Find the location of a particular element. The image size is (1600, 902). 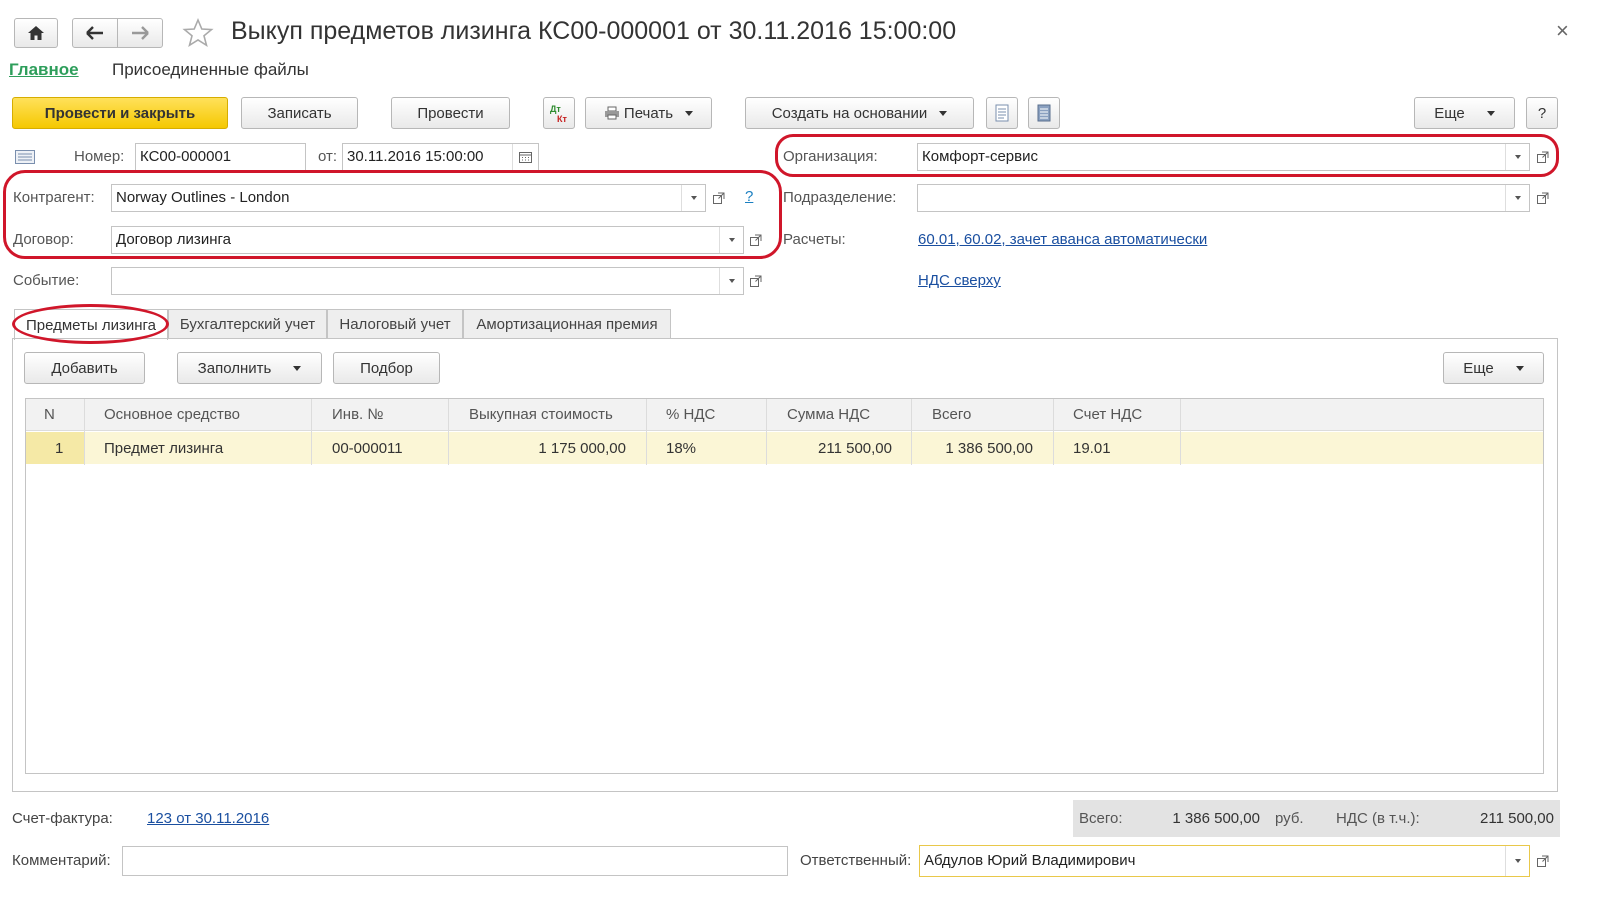

create-based-on-button: Создать на основании is located at coordinates (859, 113).